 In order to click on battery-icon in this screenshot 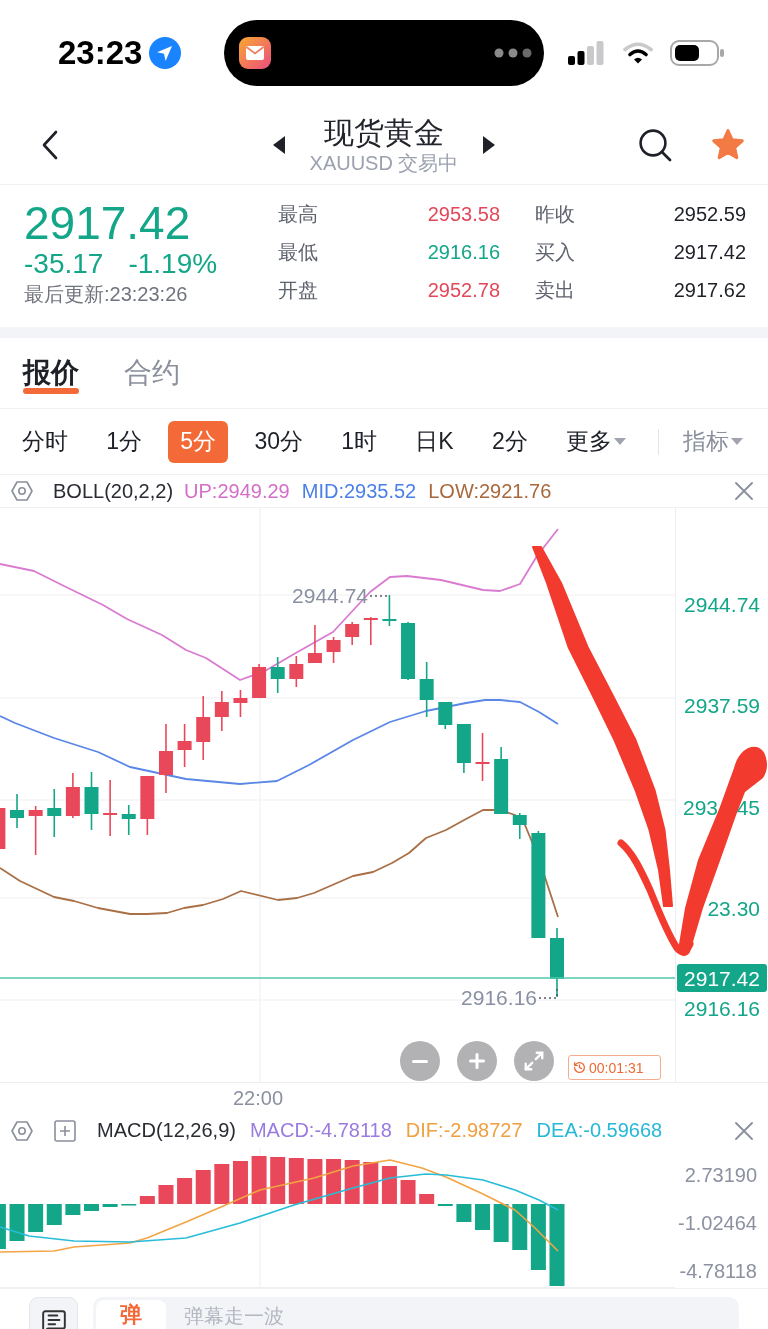, I will do `click(697, 53)`.